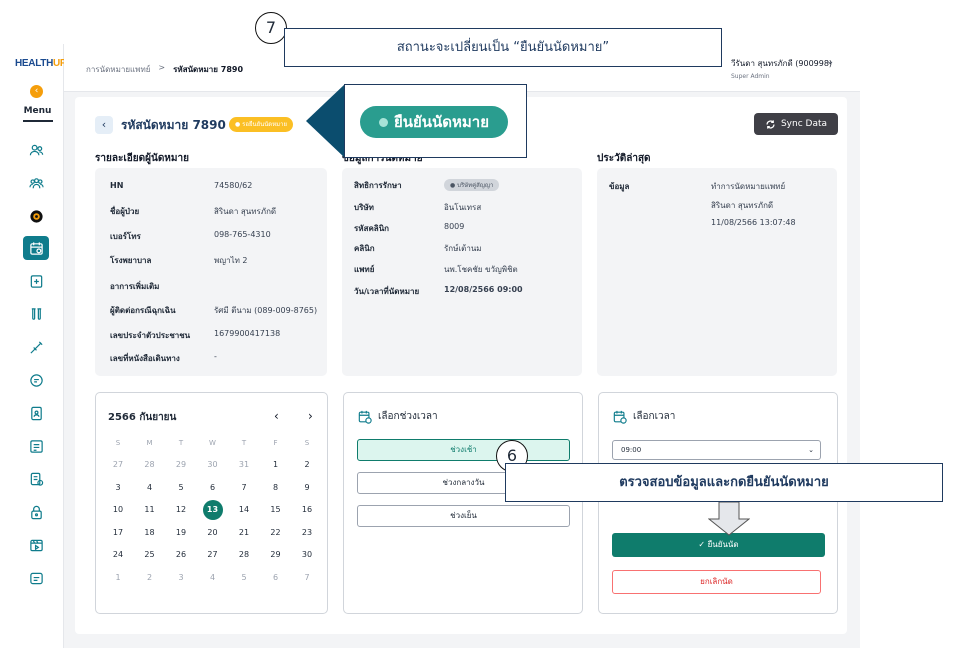 The image size is (967, 662). I want to click on health-record-icon, so click(36, 281).